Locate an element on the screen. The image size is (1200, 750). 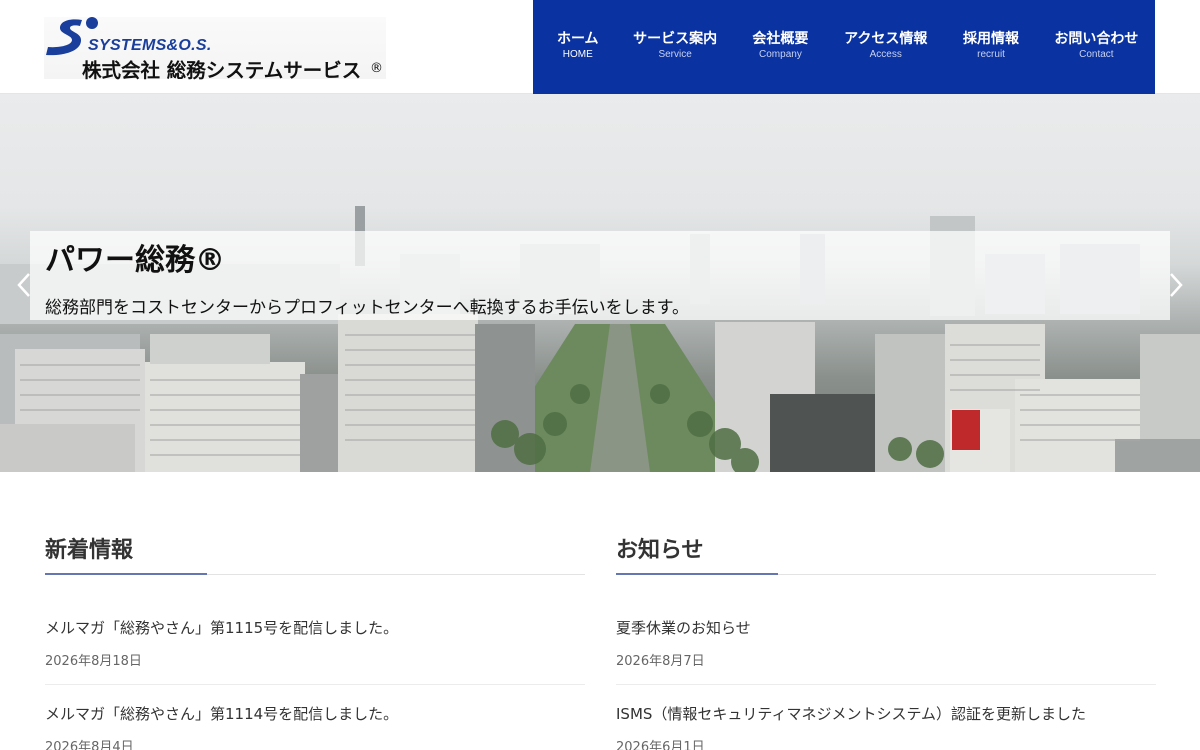
notice-divider is located at coordinates (886, 684).